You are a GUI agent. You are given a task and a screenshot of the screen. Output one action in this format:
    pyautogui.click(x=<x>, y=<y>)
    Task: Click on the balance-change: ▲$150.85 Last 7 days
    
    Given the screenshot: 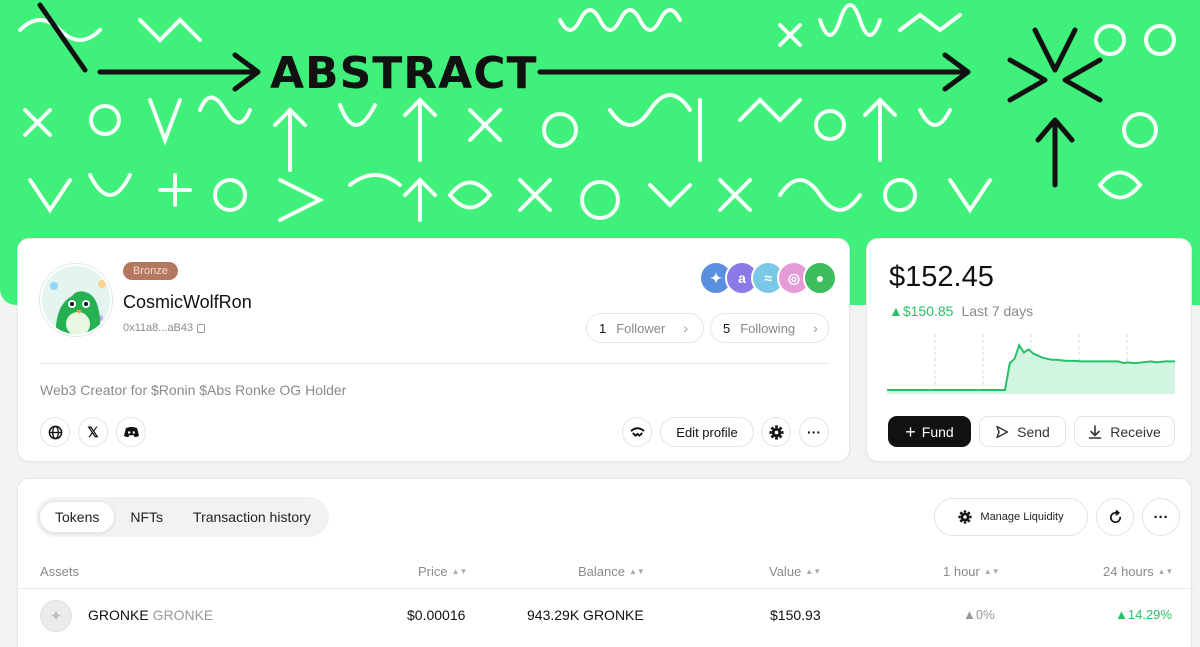 What is the action you would take?
    pyautogui.click(x=961, y=311)
    